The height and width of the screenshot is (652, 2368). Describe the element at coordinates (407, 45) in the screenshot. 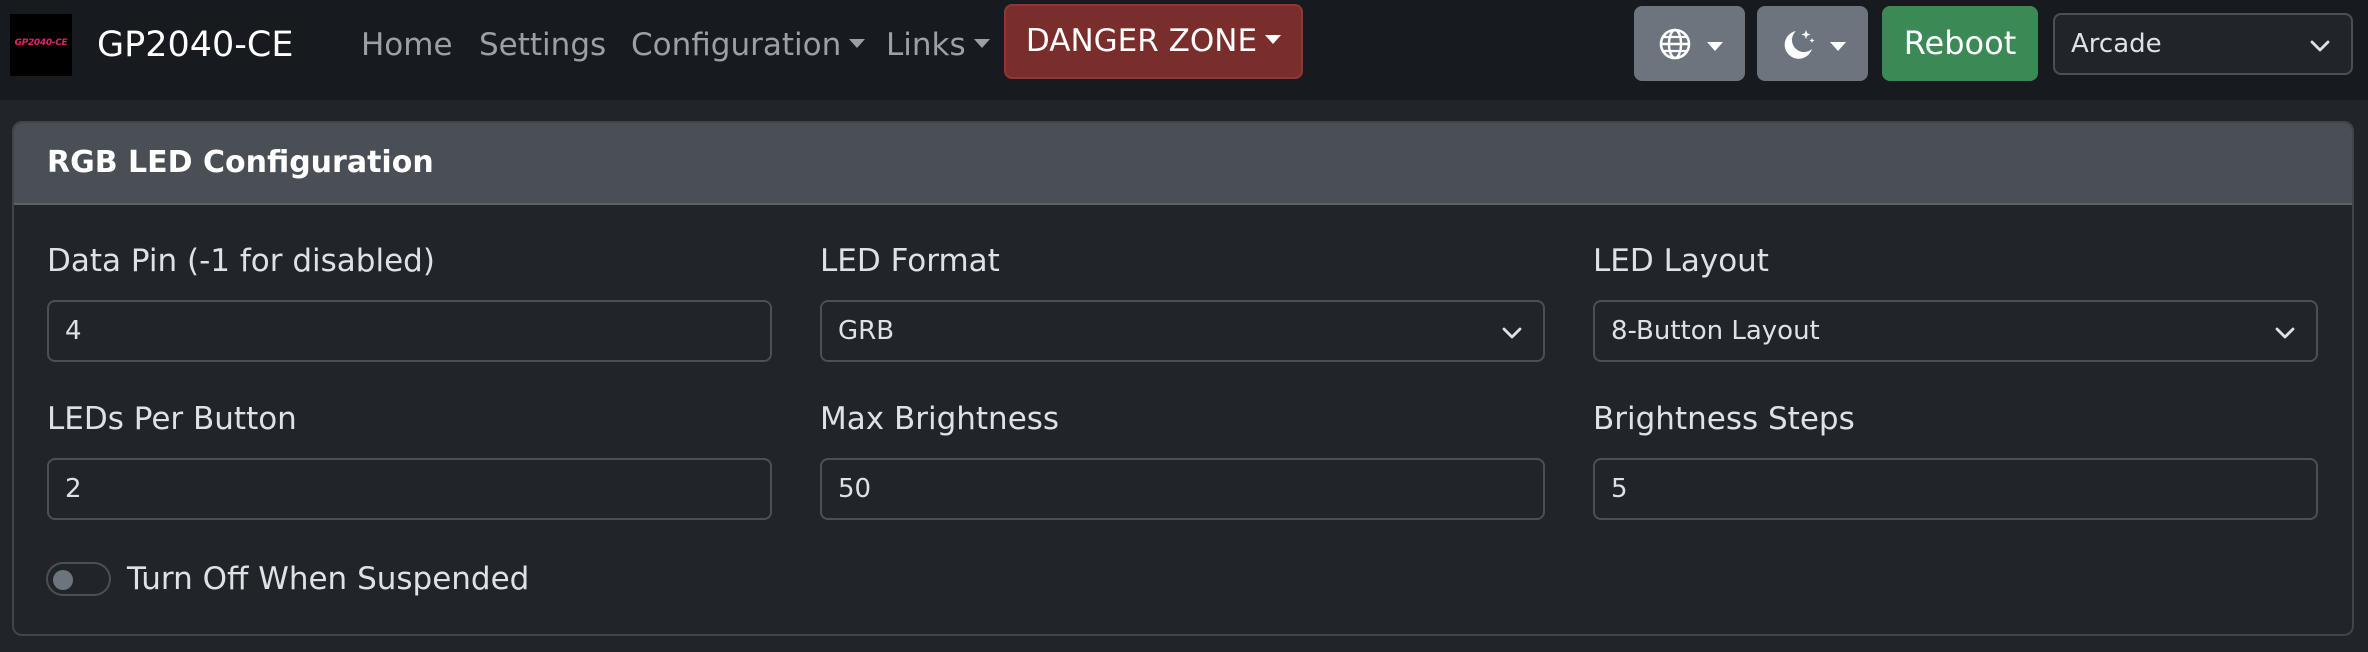

I see `nav-home-link: Home` at that location.